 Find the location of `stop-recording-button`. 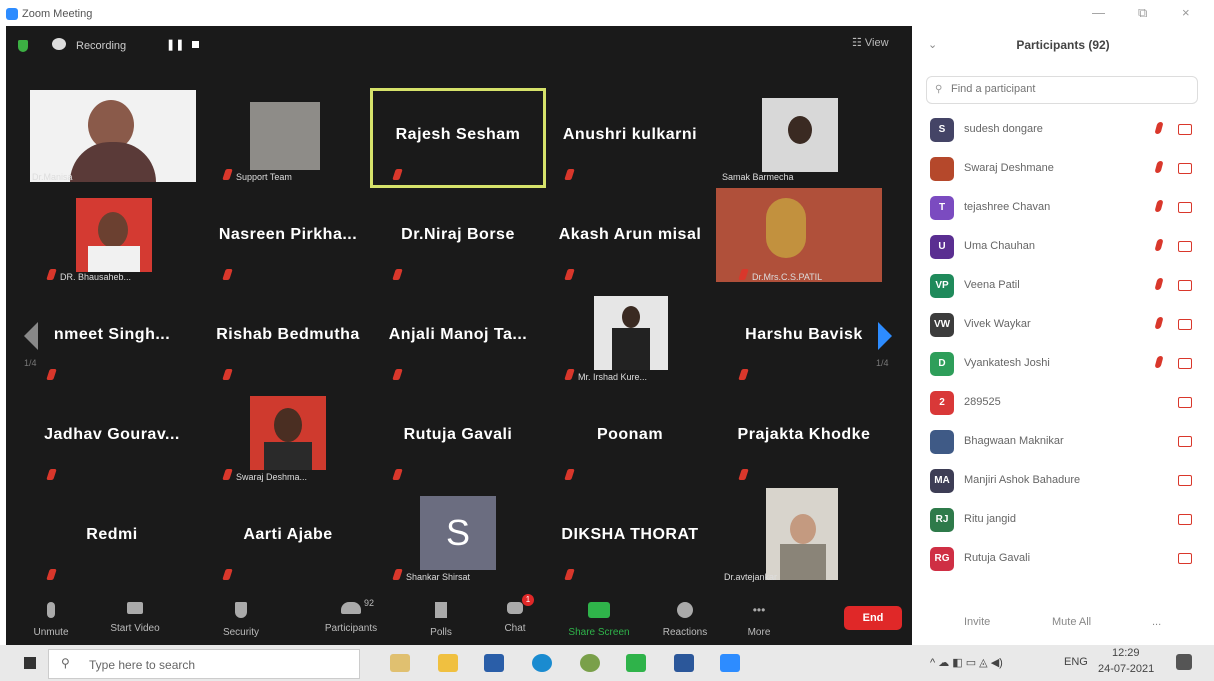

stop-recording-button is located at coordinates (195, 44).